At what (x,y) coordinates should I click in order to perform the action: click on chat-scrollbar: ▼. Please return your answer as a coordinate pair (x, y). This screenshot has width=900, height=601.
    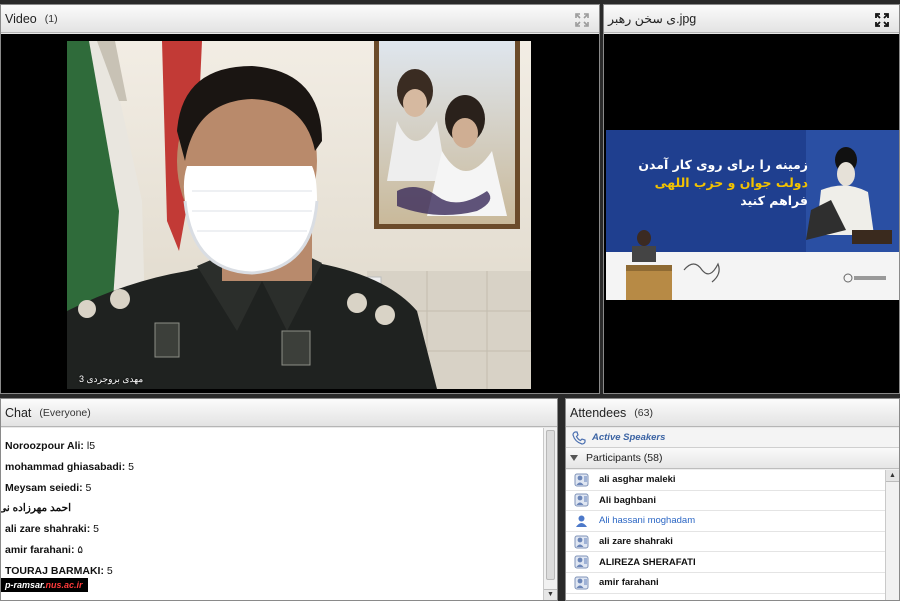
    Looking at the image, I should click on (550, 514).